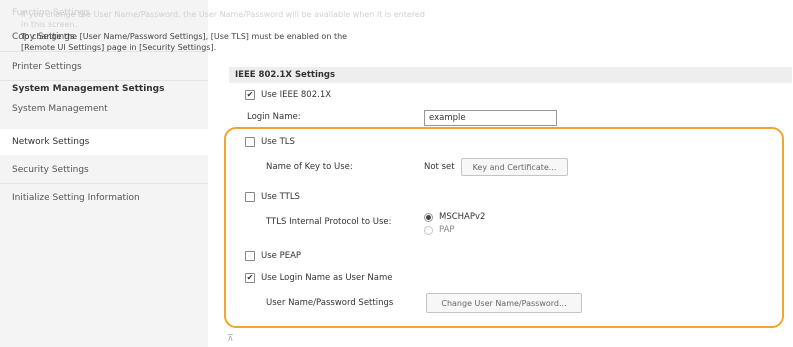 The width and height of the screenshot is (793, 347). I want to click on scroll-top-icon: ⊼, so click(230, 339).